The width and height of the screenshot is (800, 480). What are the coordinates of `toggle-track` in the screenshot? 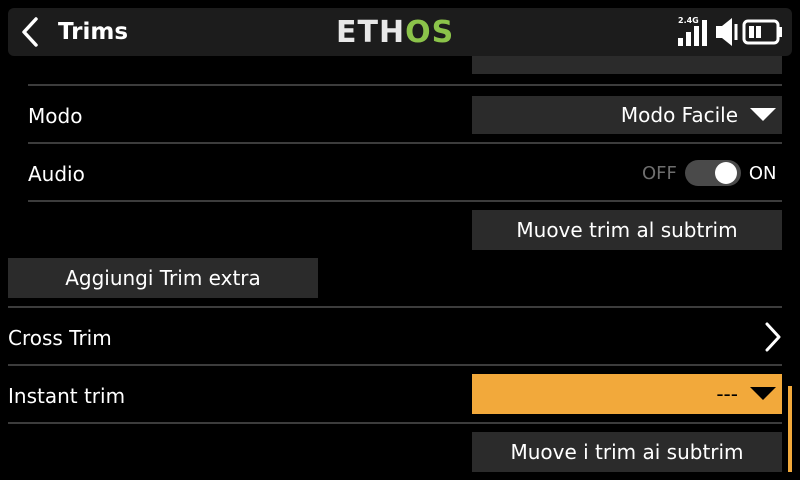 It's located at (712, 173).